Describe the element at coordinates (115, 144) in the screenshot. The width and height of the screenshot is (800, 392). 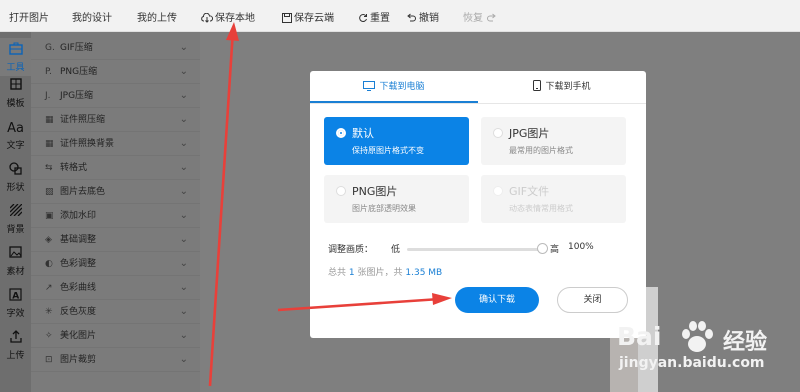
I see `menu-item-id-photo-background: ▦ 证件照换背景 ⌄` at that location.